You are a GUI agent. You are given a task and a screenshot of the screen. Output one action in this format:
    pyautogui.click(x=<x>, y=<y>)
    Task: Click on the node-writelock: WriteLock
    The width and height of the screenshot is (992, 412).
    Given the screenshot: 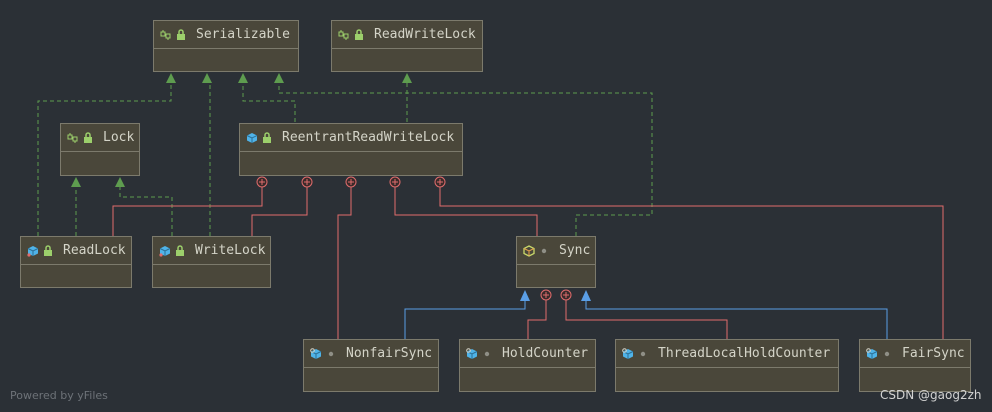 What is the action you would take?
    pyautogui.click(x=211, y=262)
    